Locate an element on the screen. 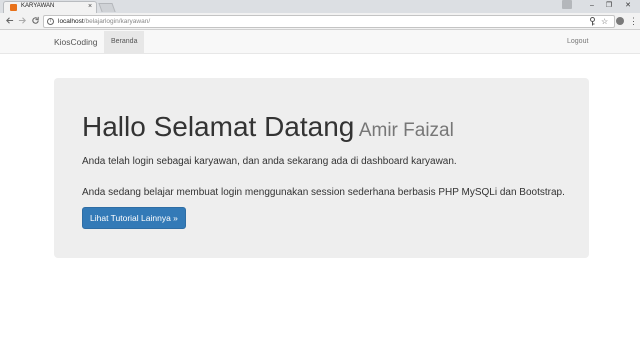 The height and width of the screenshot is (360, 640). maximize-button: ❐ is located at coordinates (609, 5).